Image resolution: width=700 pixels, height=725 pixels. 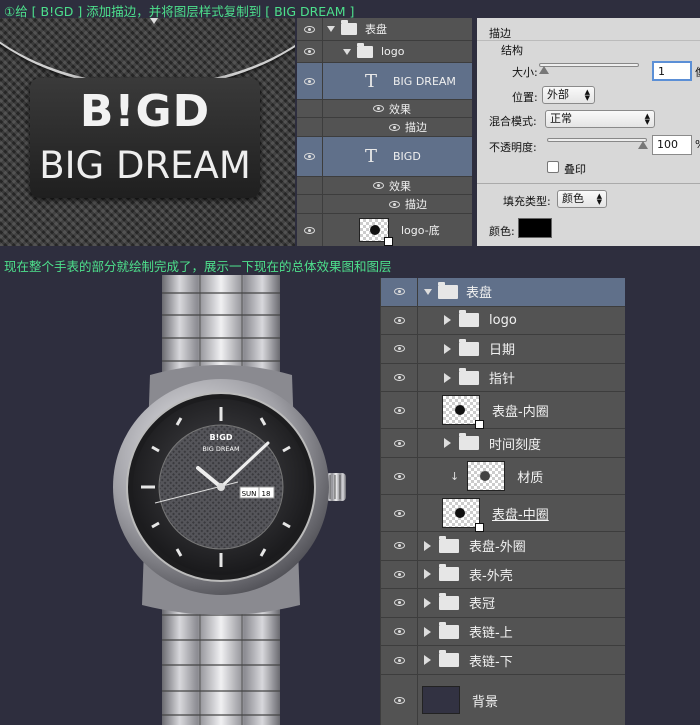 I want to click on layer-label: 日期, so click(x=502, y=351).